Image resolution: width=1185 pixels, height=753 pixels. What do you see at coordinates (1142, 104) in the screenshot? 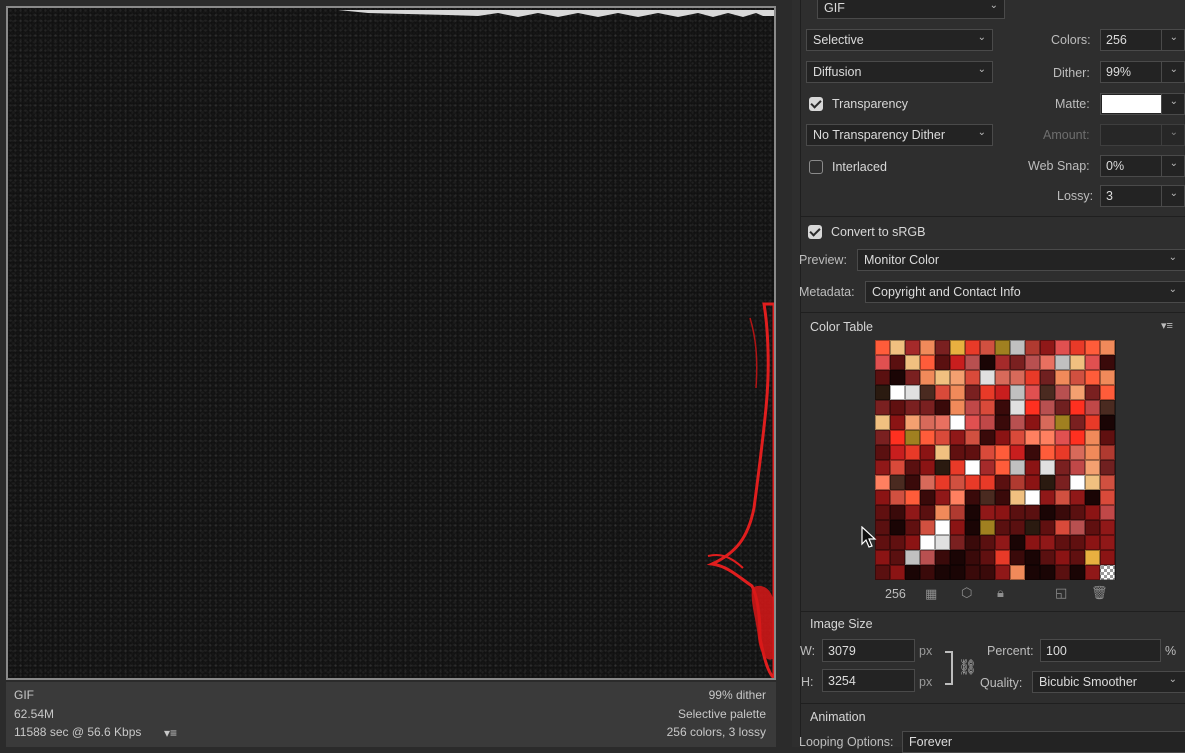
I see `matte-combo: ⌄` at bounding box center [1142, 104].